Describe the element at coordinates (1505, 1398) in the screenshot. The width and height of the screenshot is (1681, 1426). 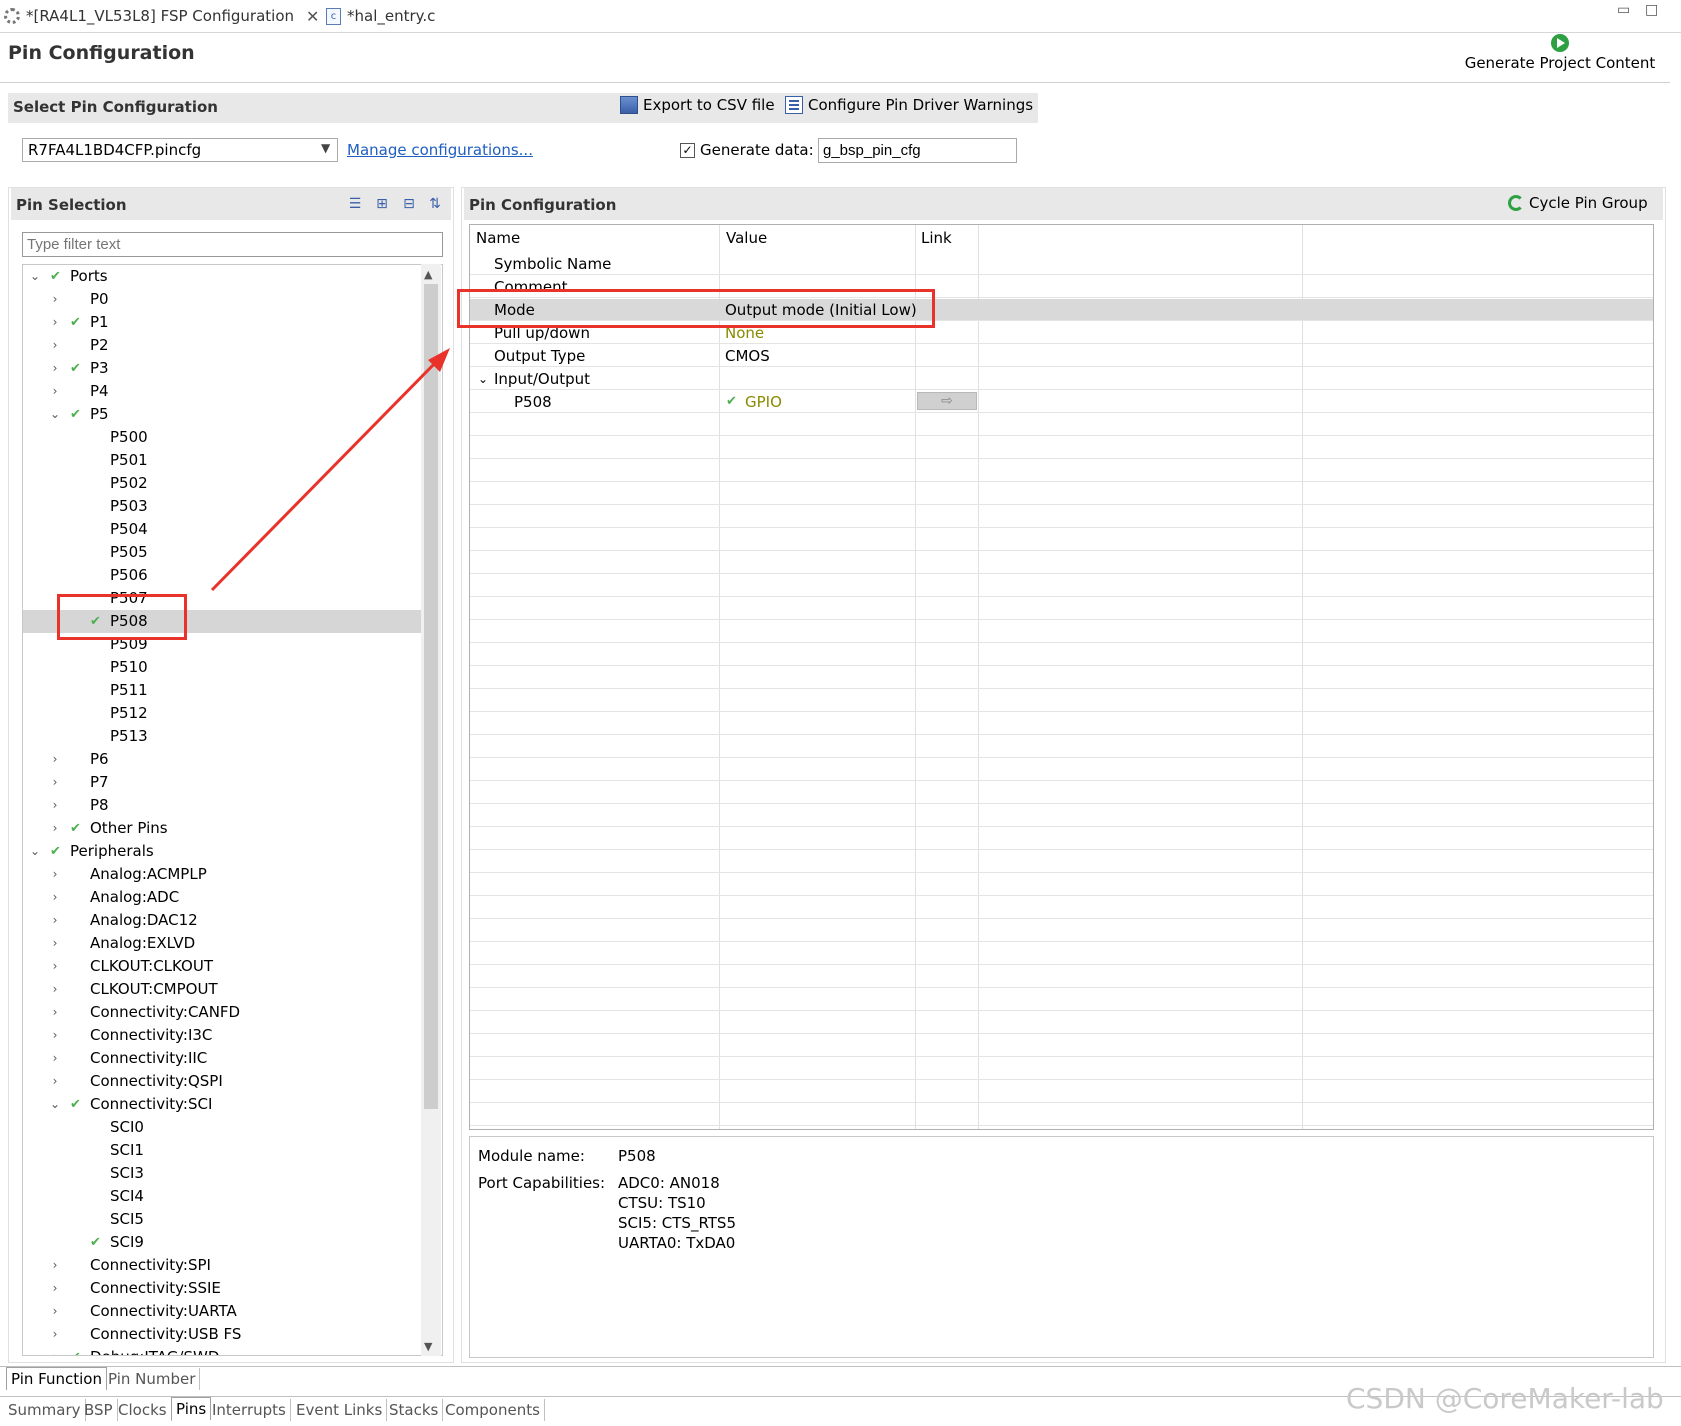
I see `watermark: CSDN @CoreMaker-lab` at that location.